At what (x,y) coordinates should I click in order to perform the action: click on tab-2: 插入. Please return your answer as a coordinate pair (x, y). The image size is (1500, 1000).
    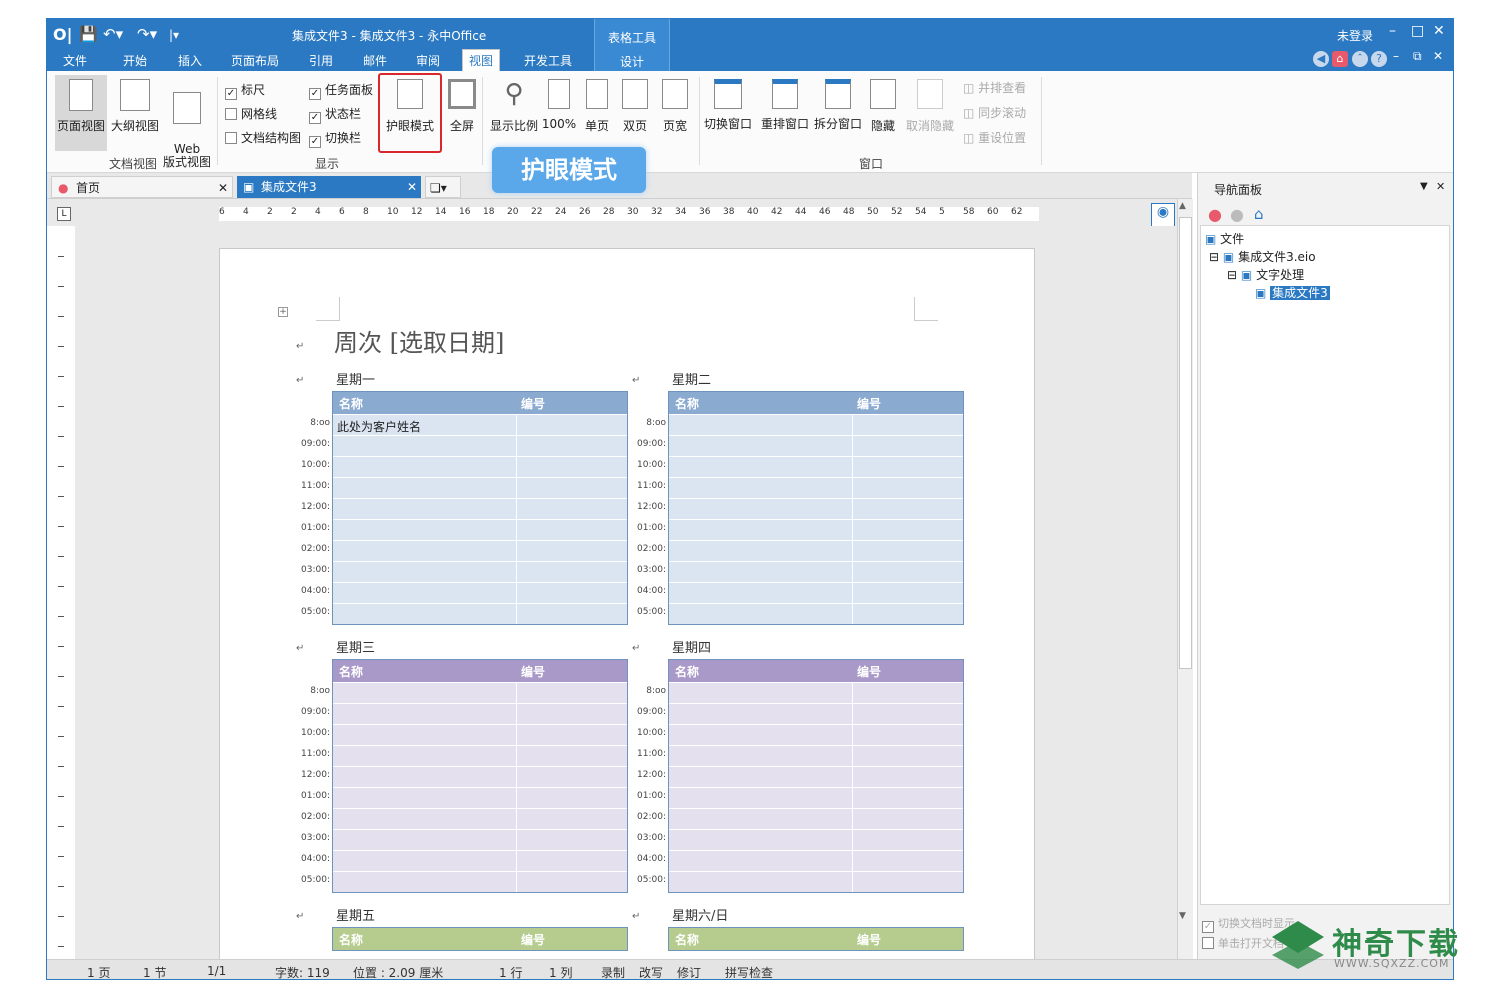
    Looking at the image, I should click on (190, 61).